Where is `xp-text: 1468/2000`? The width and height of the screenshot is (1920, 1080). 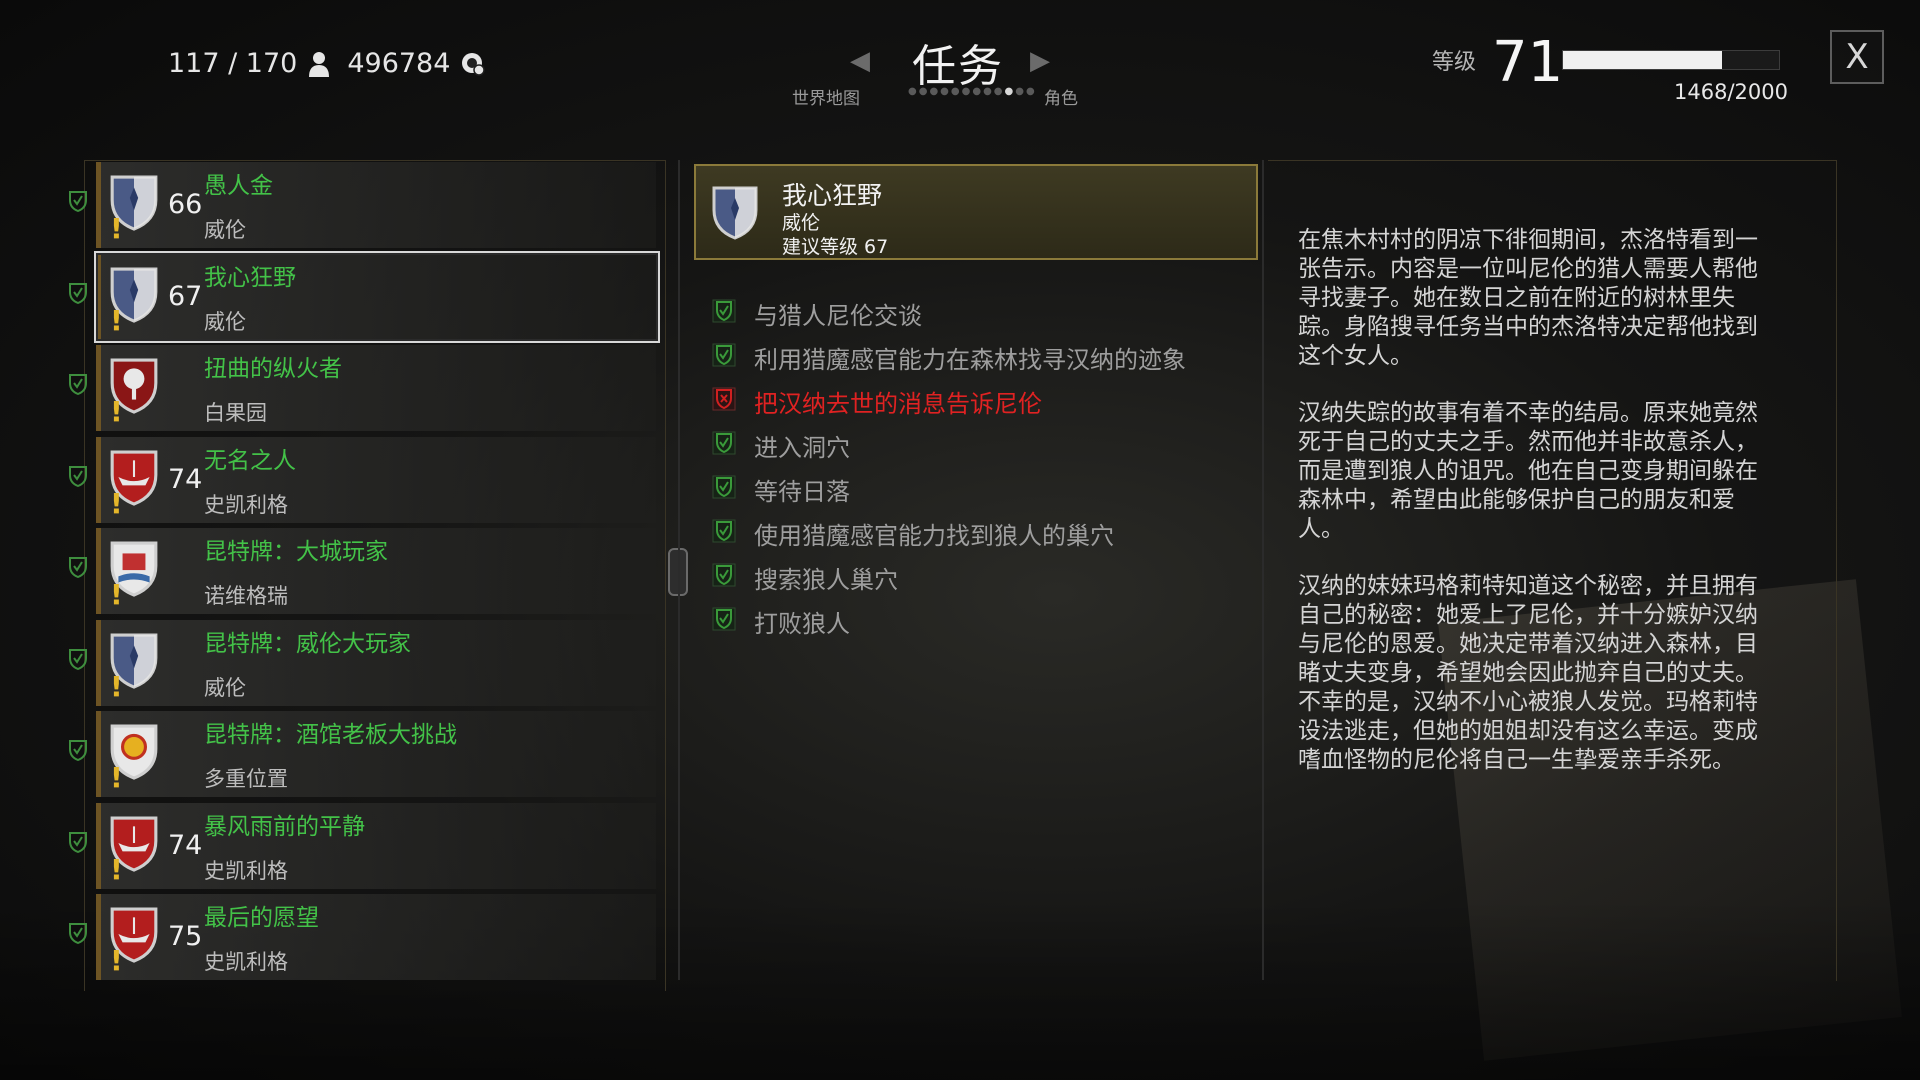 xp-text: 1468/2000 is located at coordinates (1731, 92).